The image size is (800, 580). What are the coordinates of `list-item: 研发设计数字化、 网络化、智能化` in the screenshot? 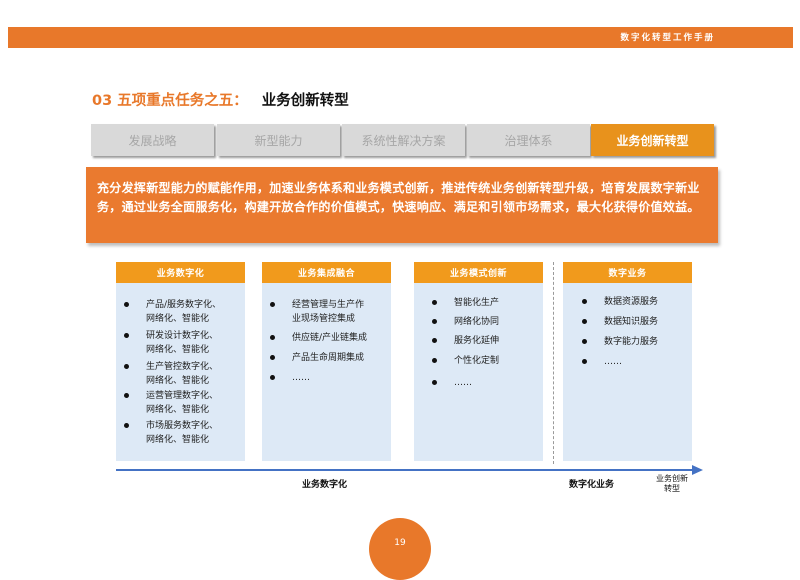 It's located at (171, 343).